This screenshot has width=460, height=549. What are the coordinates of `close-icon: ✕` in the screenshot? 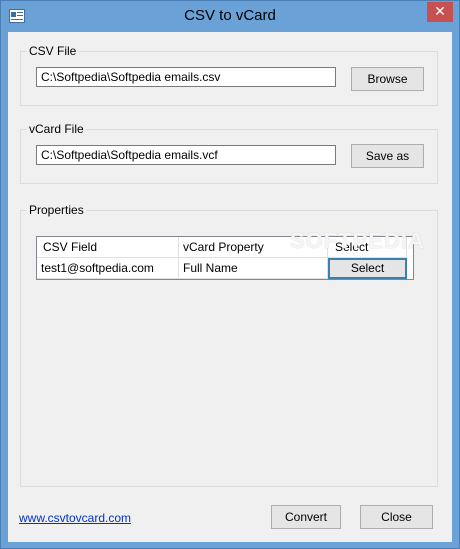 It's located at (440, 11).